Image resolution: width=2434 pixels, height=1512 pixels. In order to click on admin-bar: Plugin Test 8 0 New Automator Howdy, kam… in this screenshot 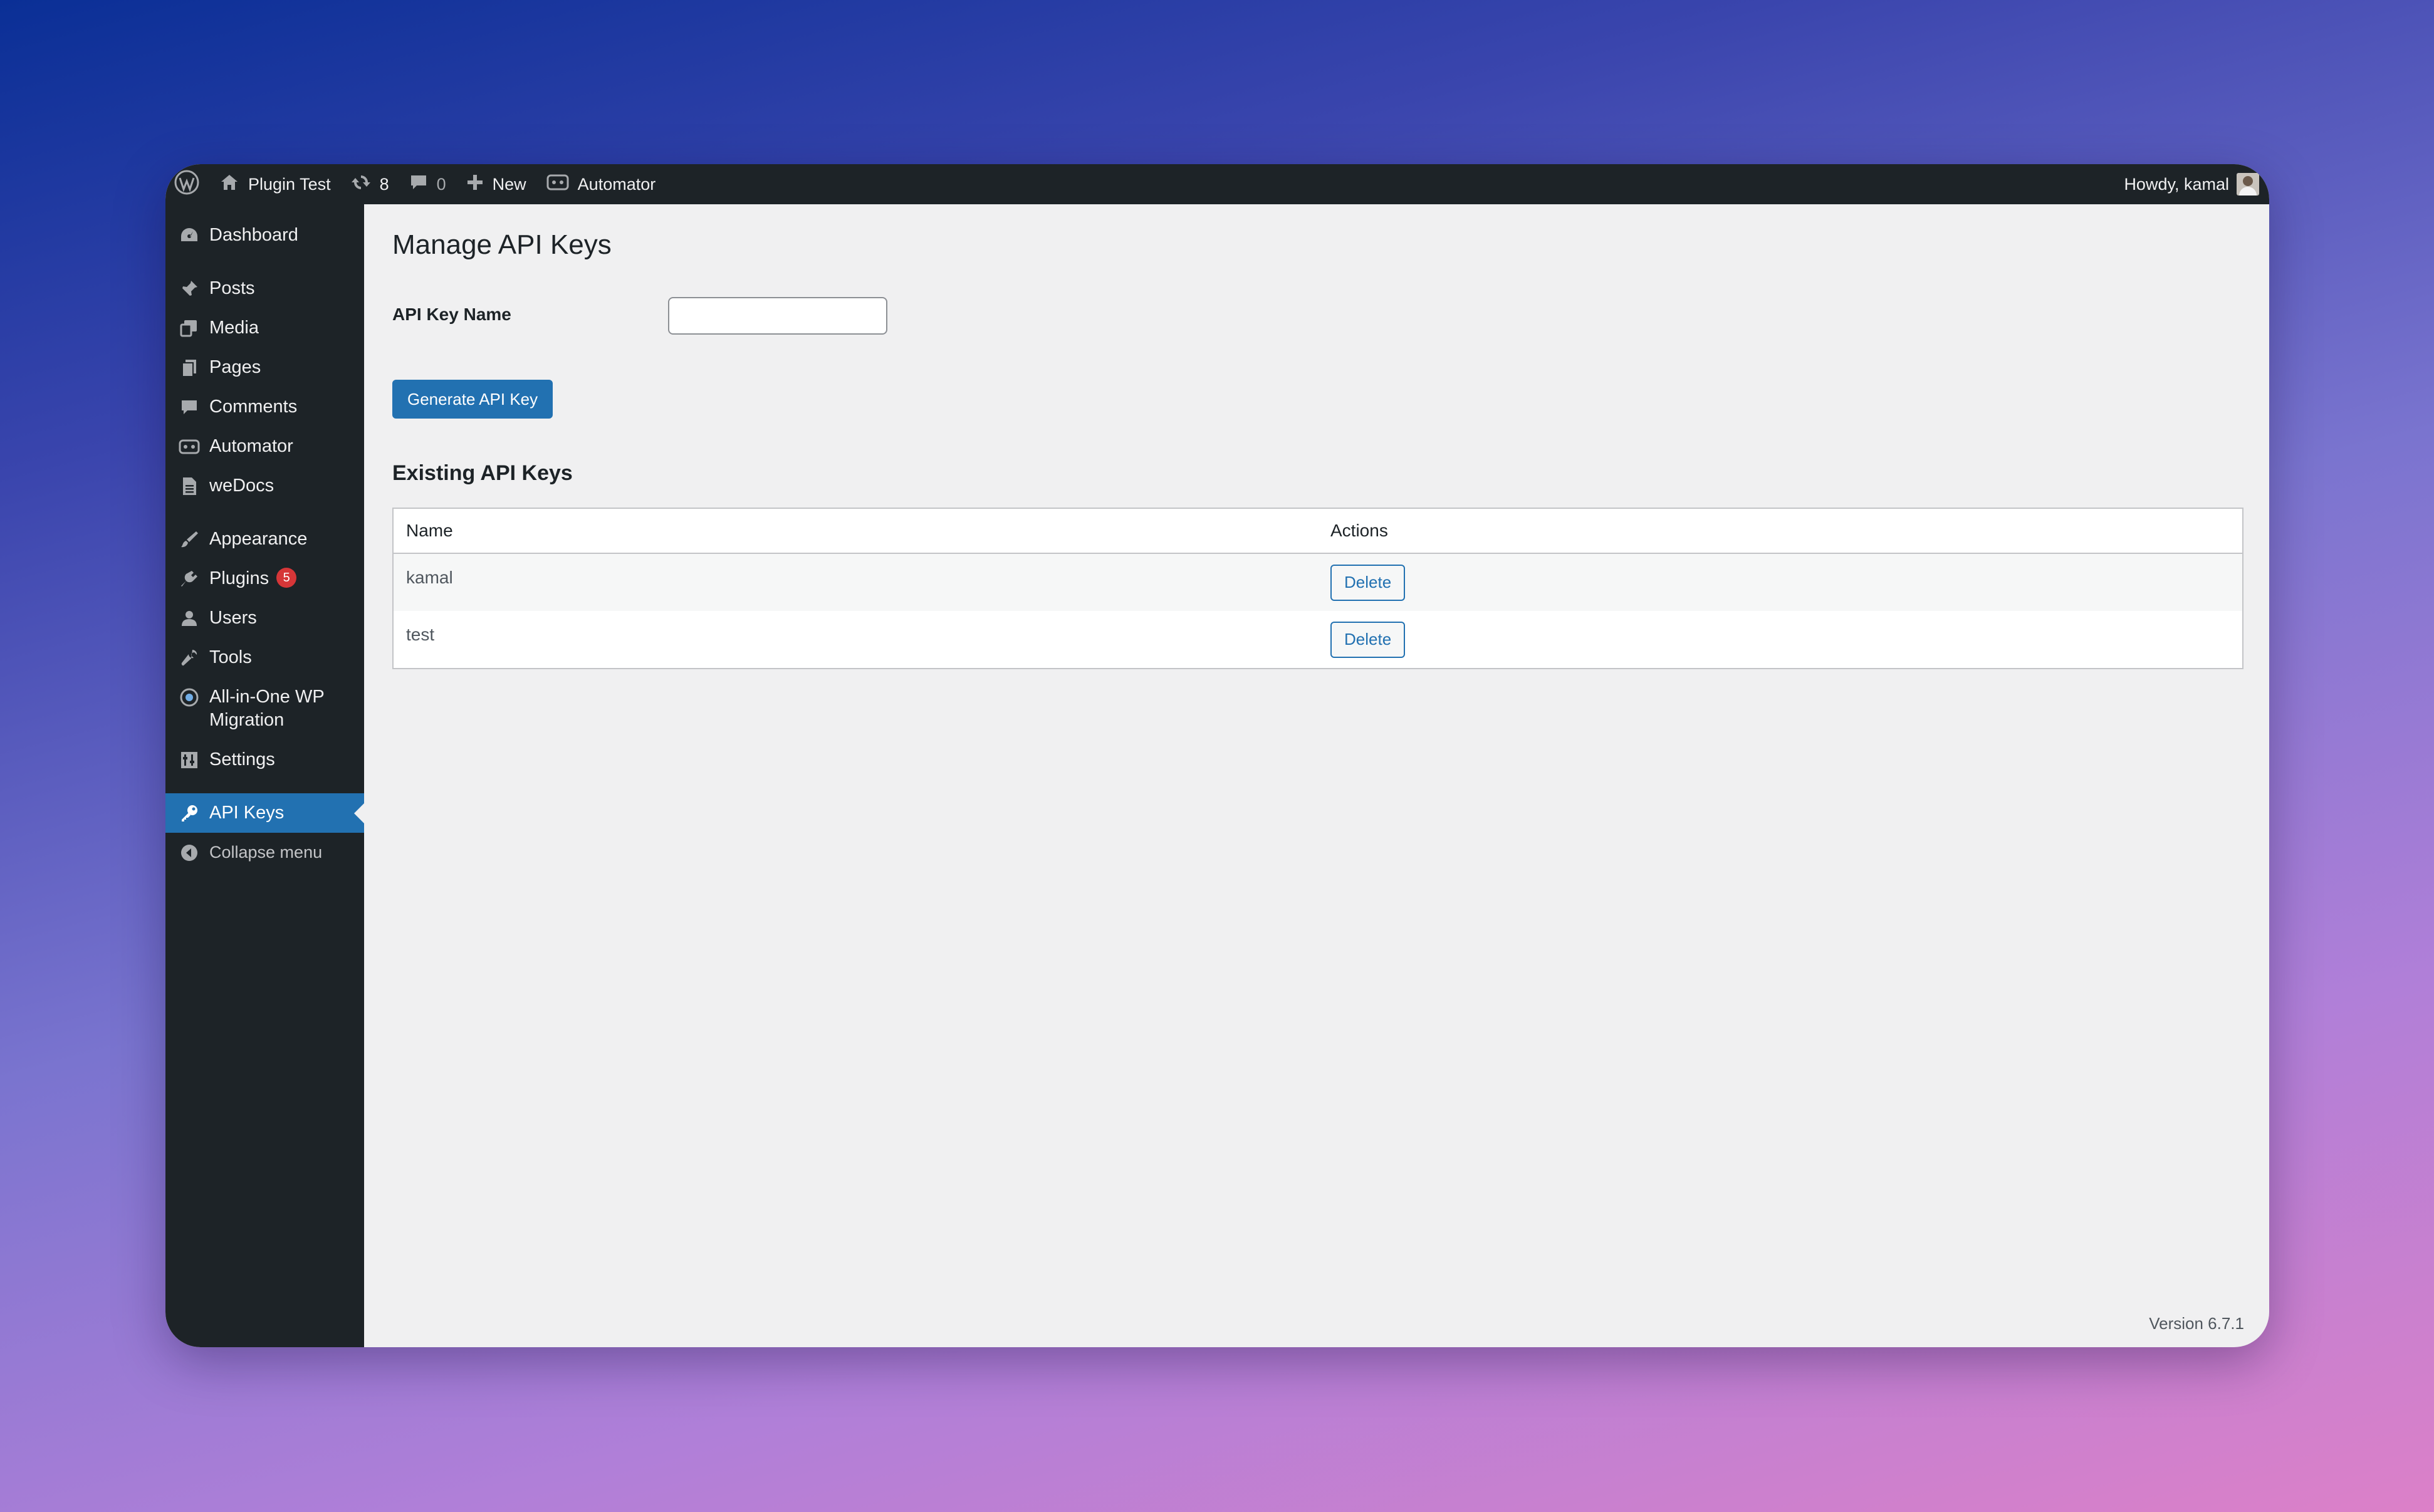, I will do `click(1217, 184)`.